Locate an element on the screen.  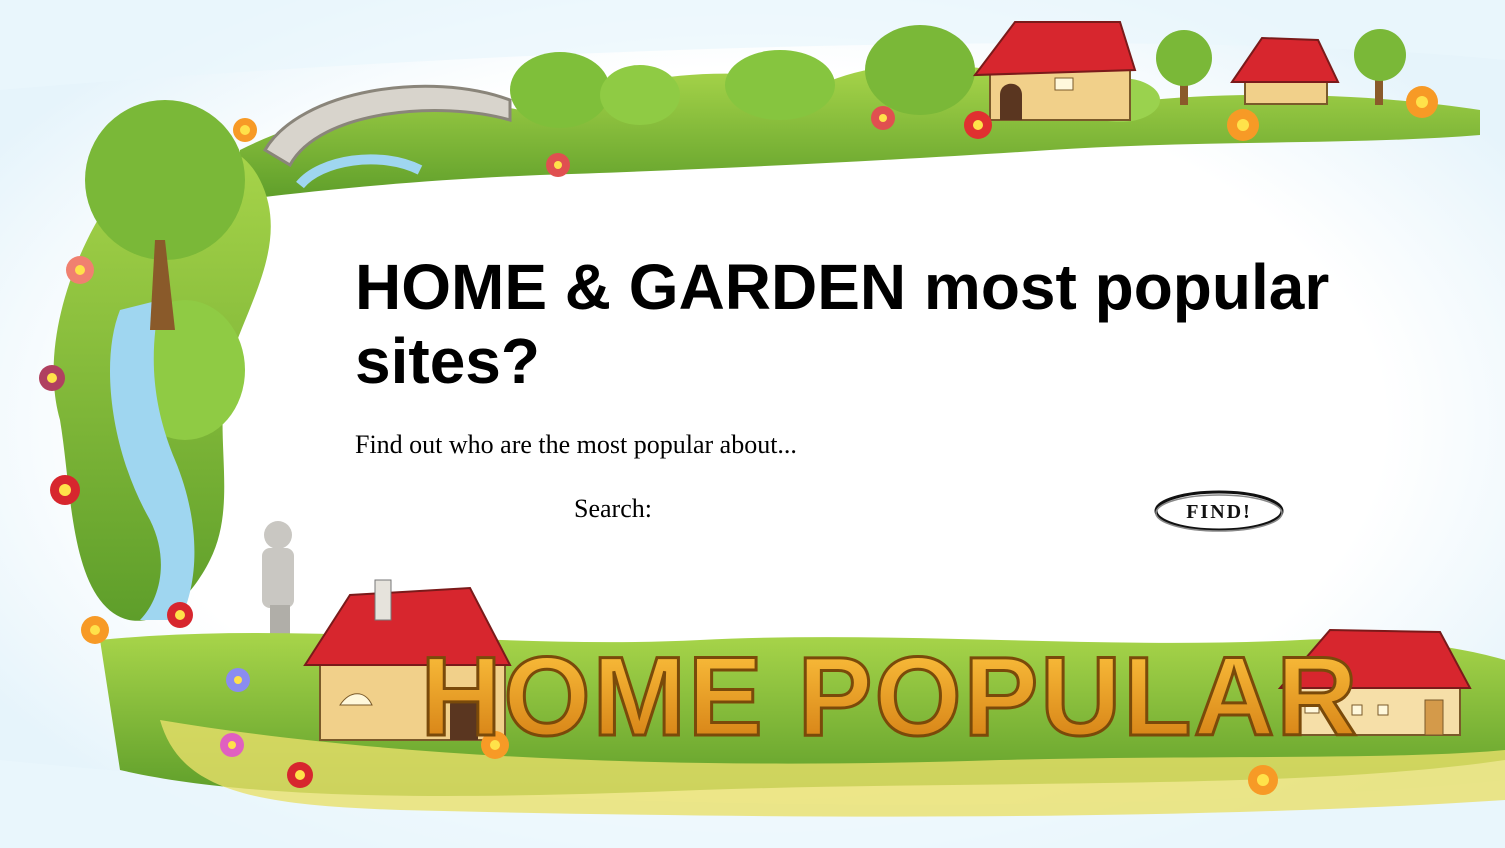
search-label: Search: is located at coordinates (613, 508).